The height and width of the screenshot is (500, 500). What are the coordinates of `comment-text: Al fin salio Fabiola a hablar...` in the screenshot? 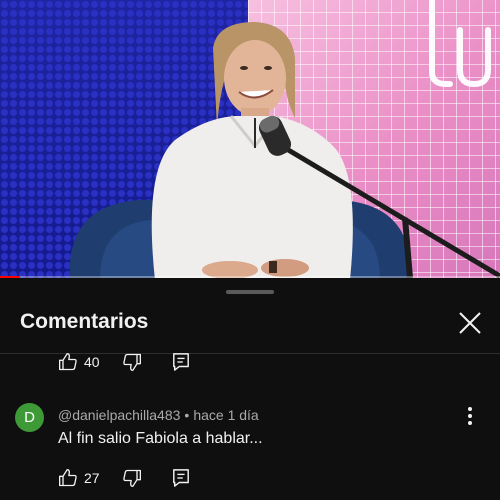 It's located at (160, 438).